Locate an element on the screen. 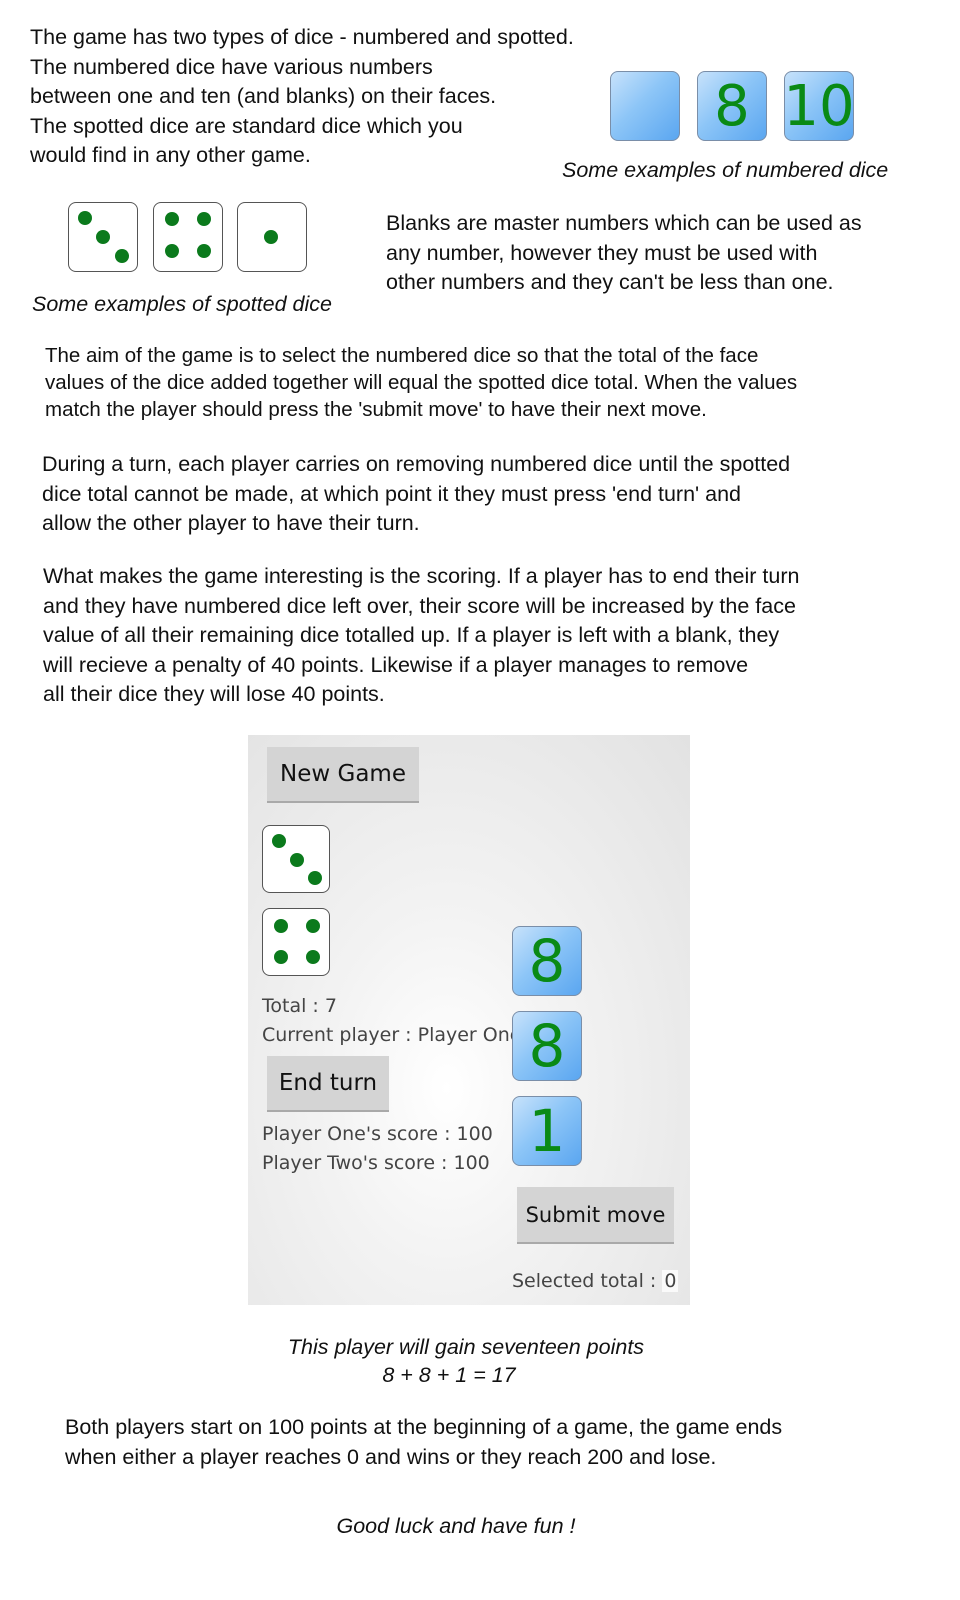 Image resolution: width=960 pixels, height=1600 pixels. spotted-die-one is located at coordinates (272, 237).